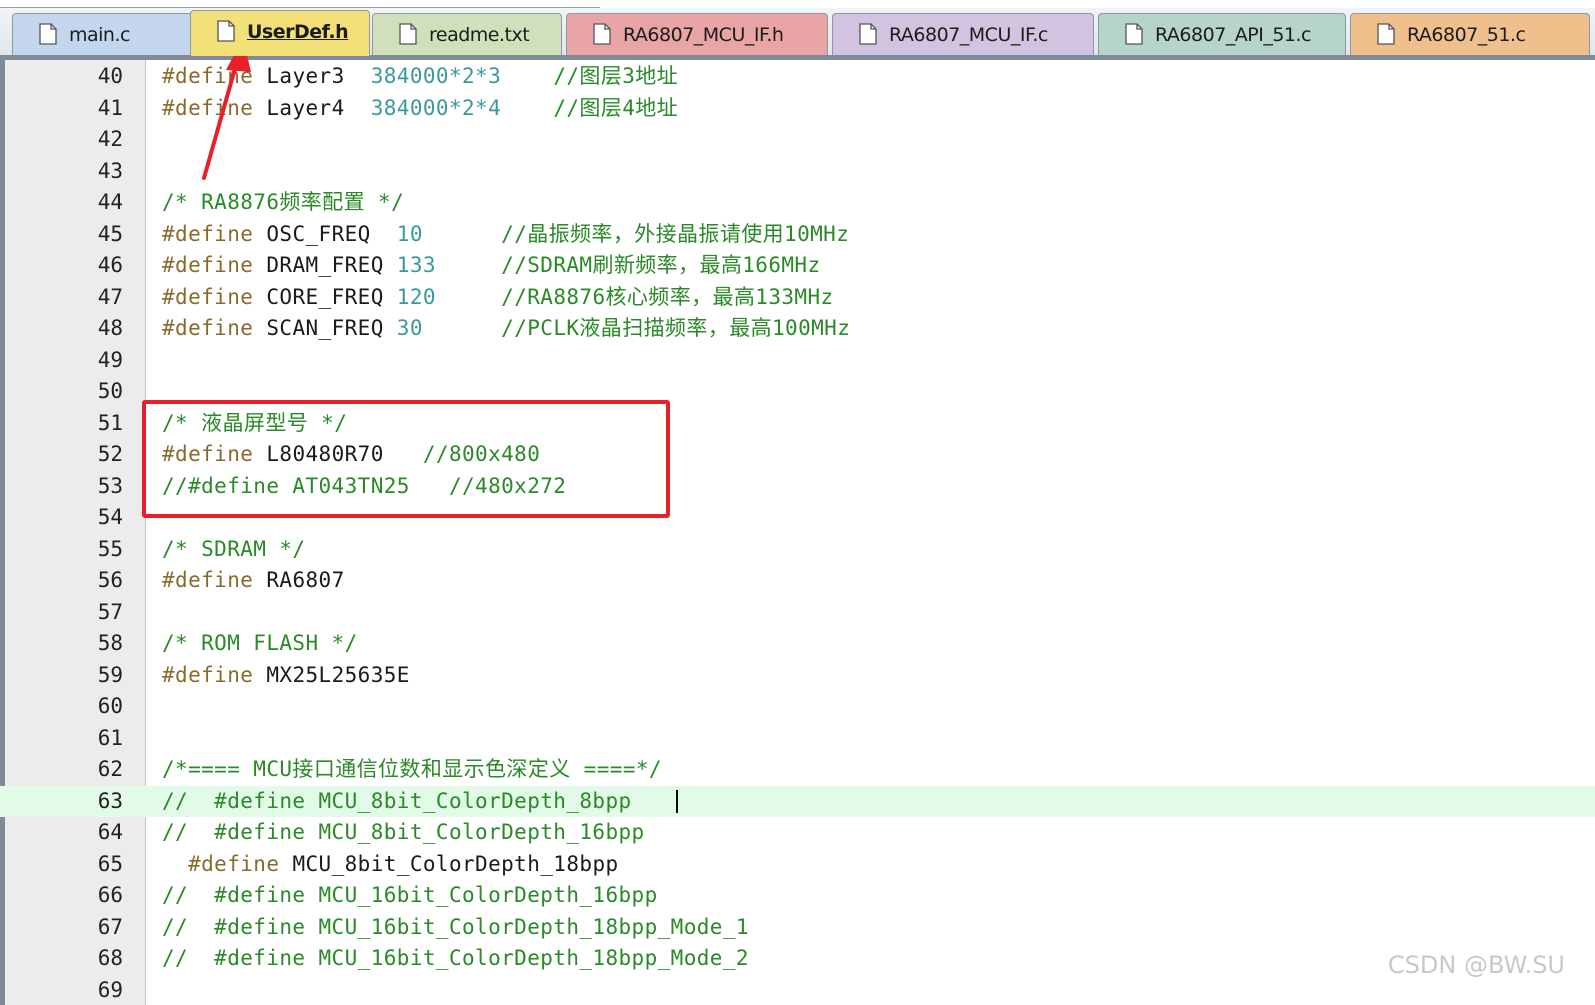  Describe the element at coordinates (226, 31) in the screenshot. I see `document-icon` at that location.